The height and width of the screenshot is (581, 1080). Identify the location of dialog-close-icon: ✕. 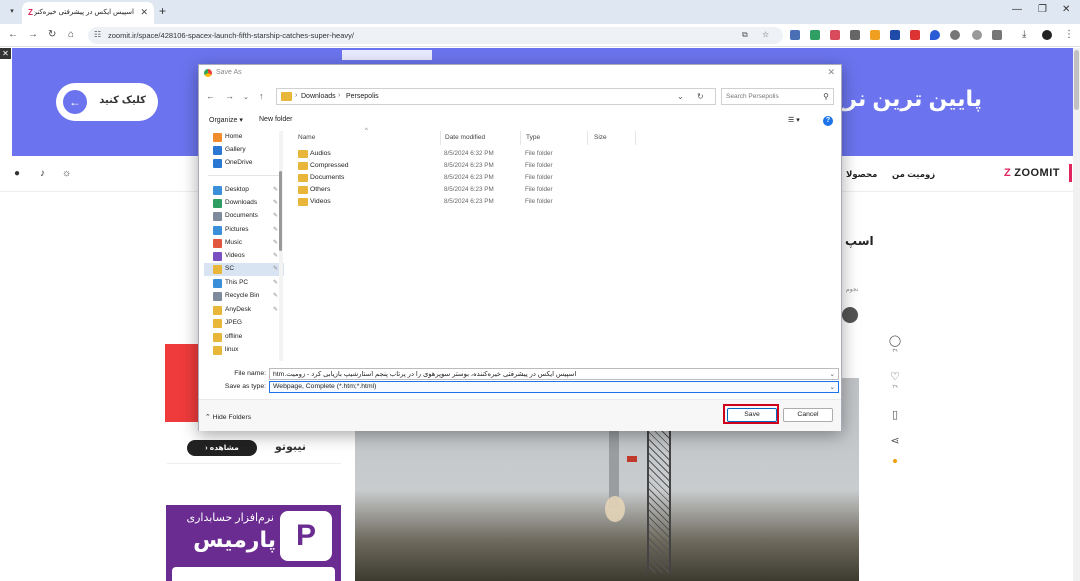
(831, 72).